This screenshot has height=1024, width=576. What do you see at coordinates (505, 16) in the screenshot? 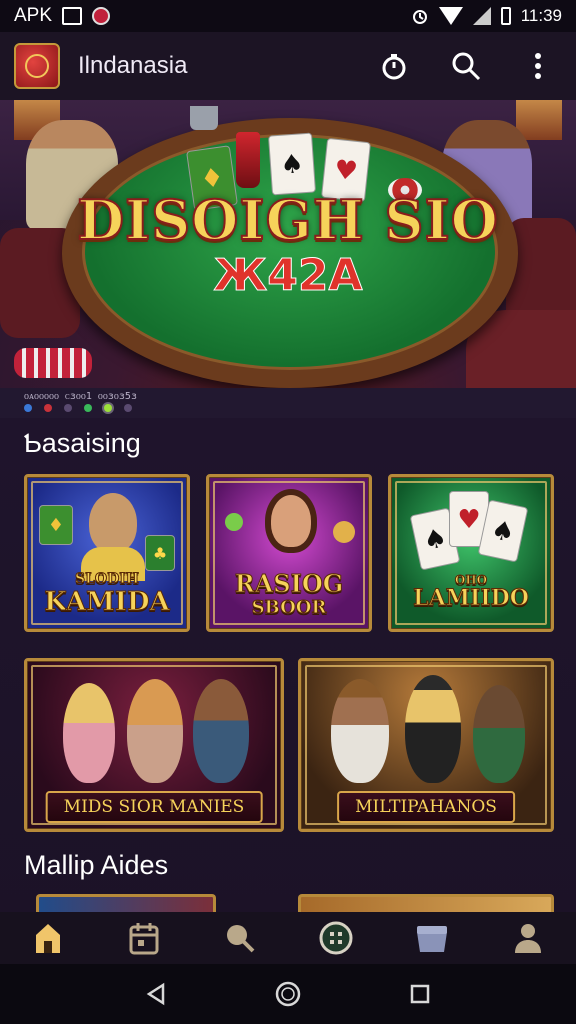
I see `battery-icon` at bounding box center [505, 16].